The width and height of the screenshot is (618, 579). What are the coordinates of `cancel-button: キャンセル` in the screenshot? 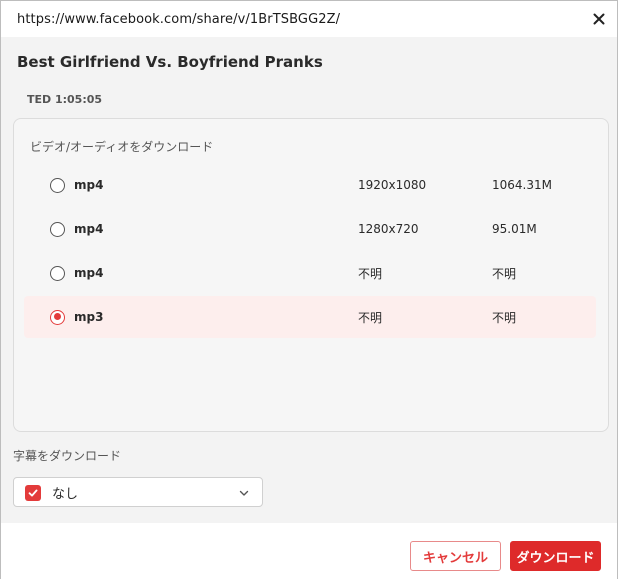 It's located at (455, 556).